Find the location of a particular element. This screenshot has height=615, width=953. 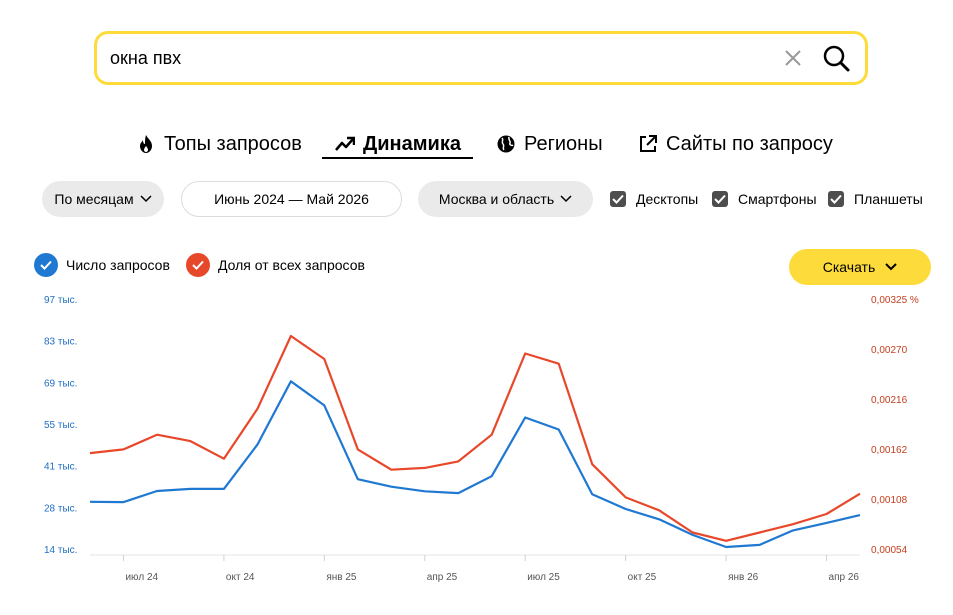

right-axis-tick-label: 0,00270 is located at coordinates (889, 350).